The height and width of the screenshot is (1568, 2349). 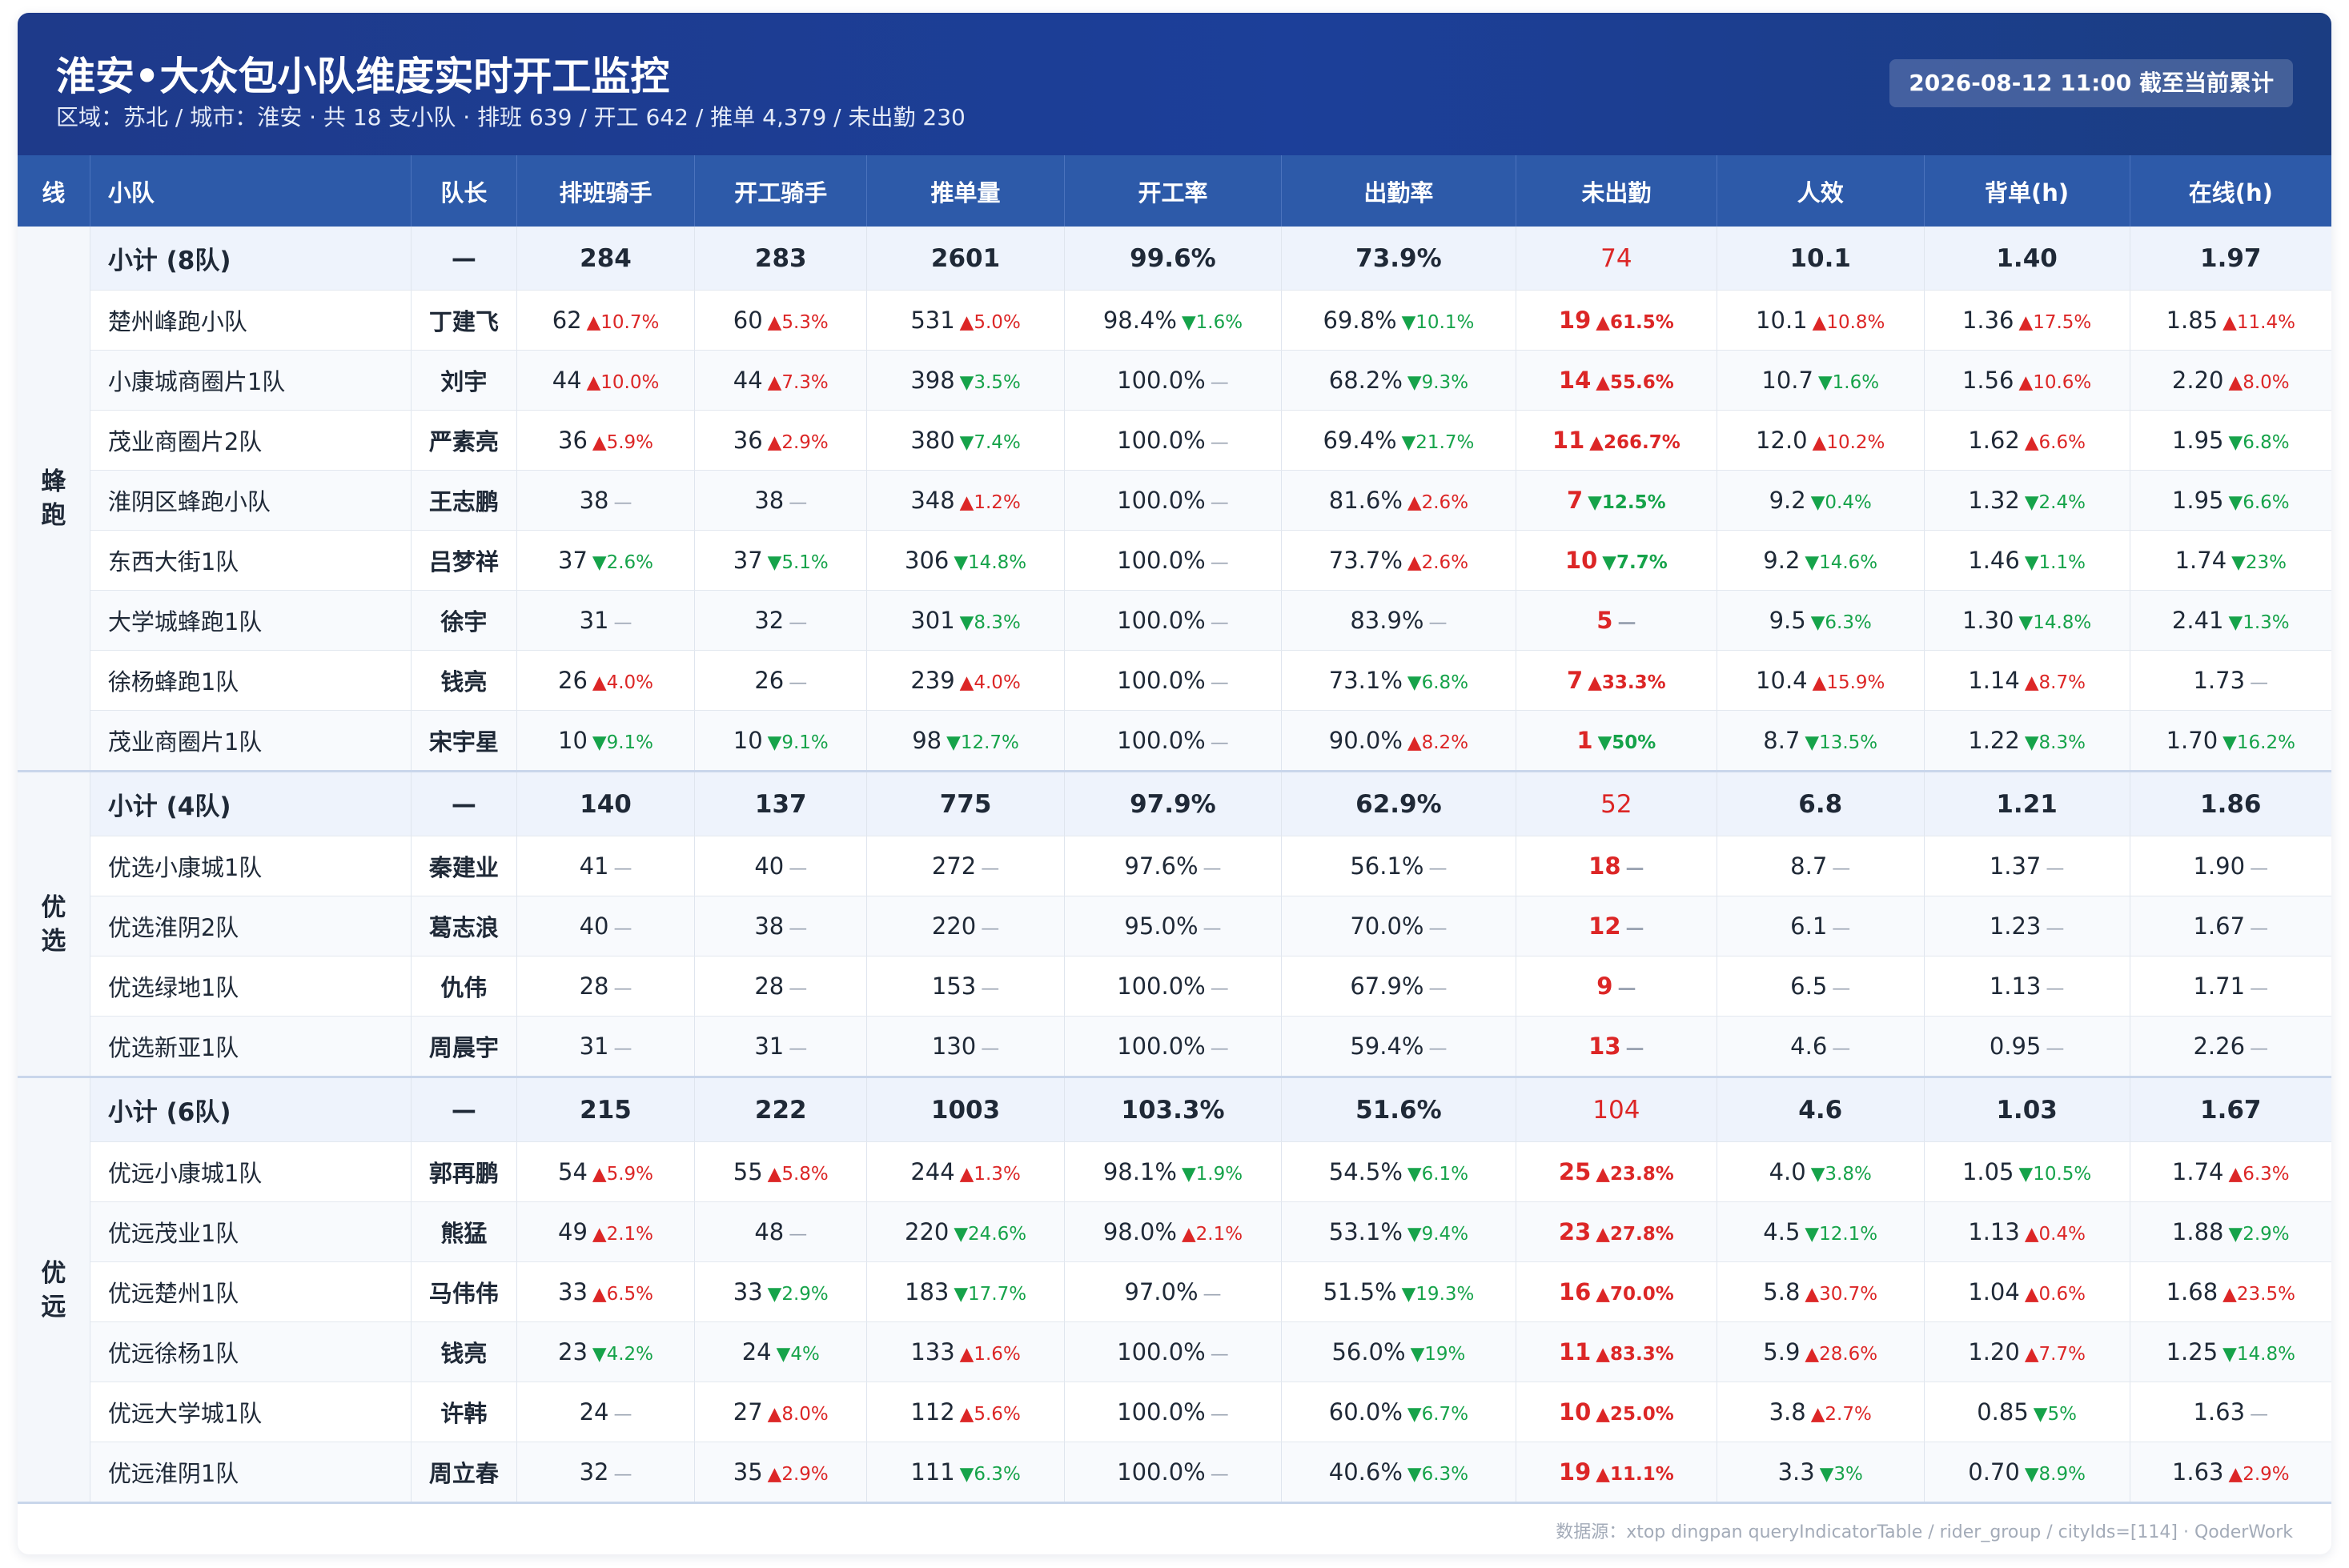 I want to click on team-name: 茂业商圈片1队, so click(x=251, y=741).